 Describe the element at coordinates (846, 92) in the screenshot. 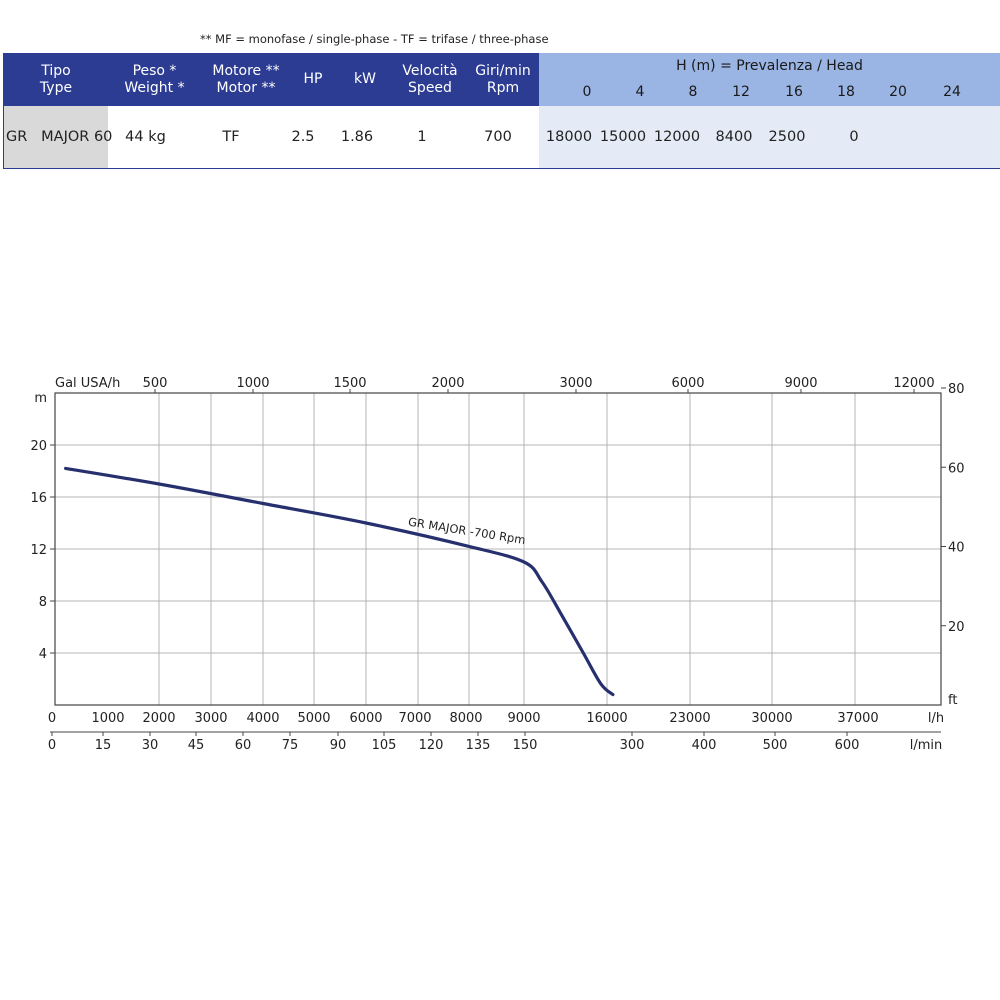

I see `header-head-col: 18` at that location.